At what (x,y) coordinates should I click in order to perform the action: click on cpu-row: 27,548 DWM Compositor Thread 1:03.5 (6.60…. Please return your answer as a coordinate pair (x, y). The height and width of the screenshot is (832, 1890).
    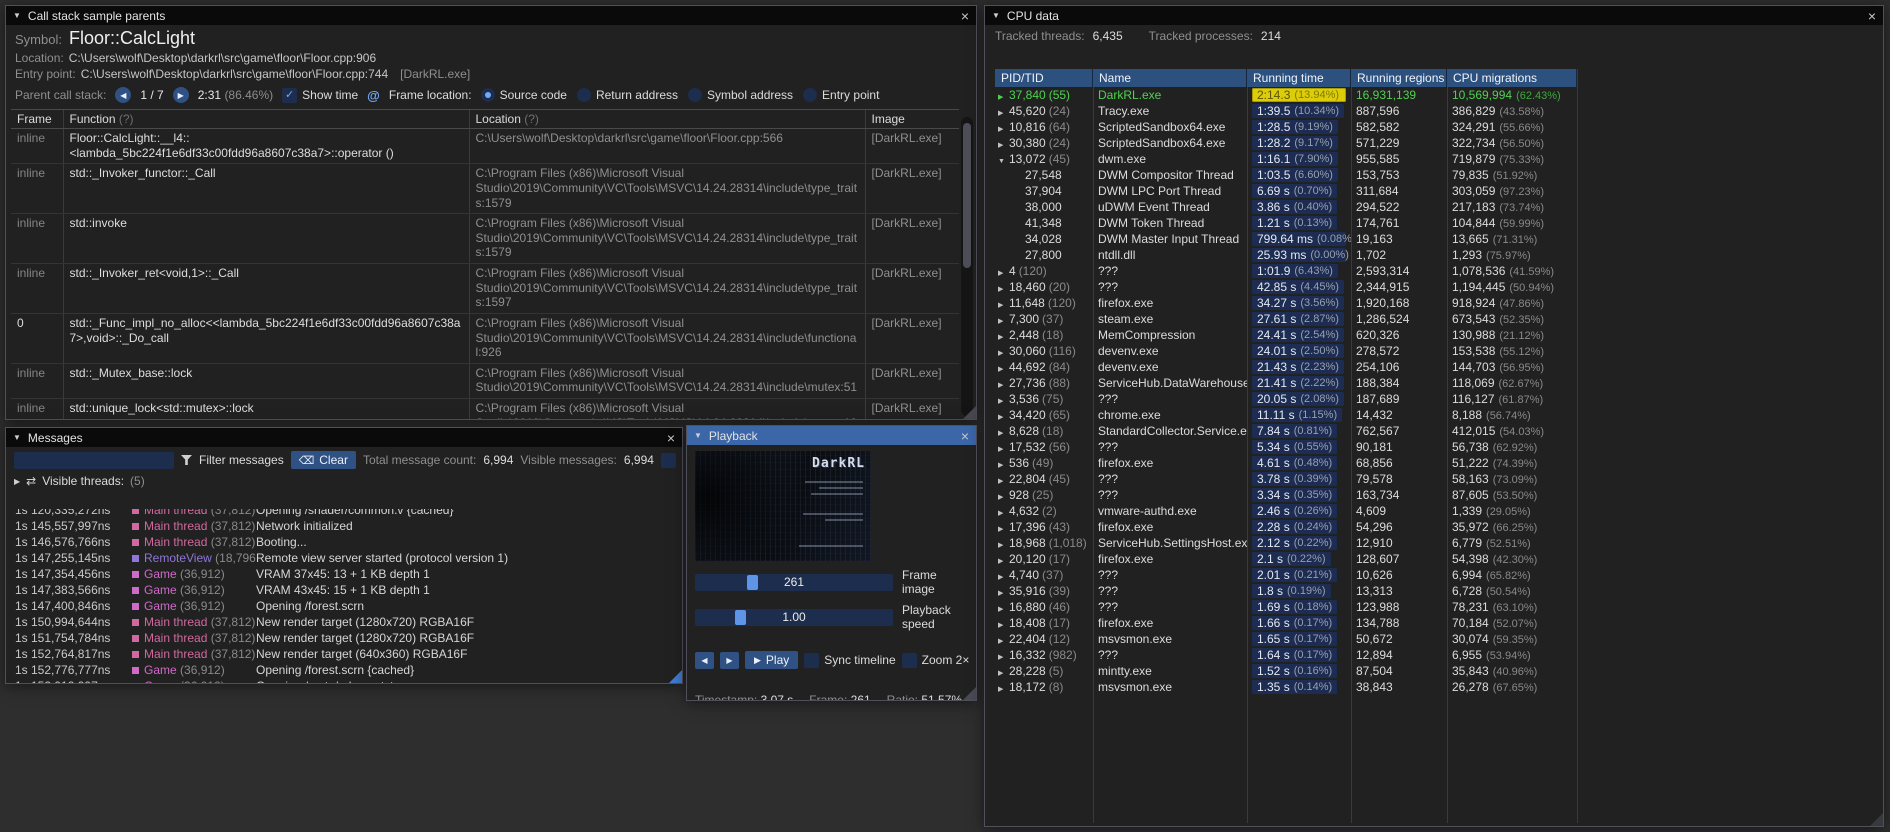
    Looking at the image, I should click on (1435, 175).